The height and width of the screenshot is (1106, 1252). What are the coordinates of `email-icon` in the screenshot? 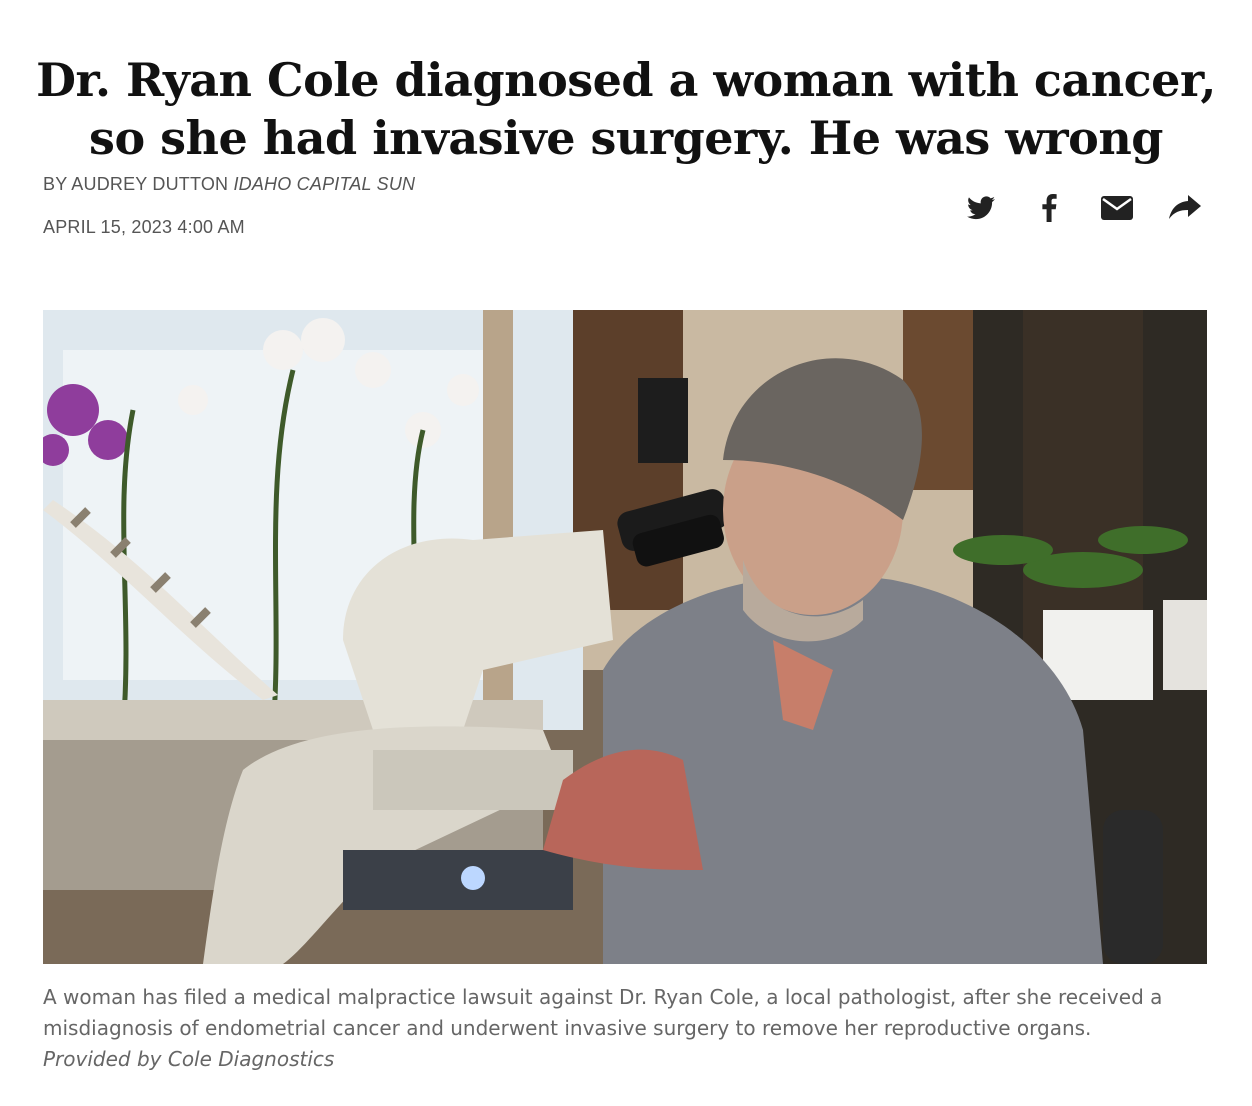 It's located at (1117, 208).